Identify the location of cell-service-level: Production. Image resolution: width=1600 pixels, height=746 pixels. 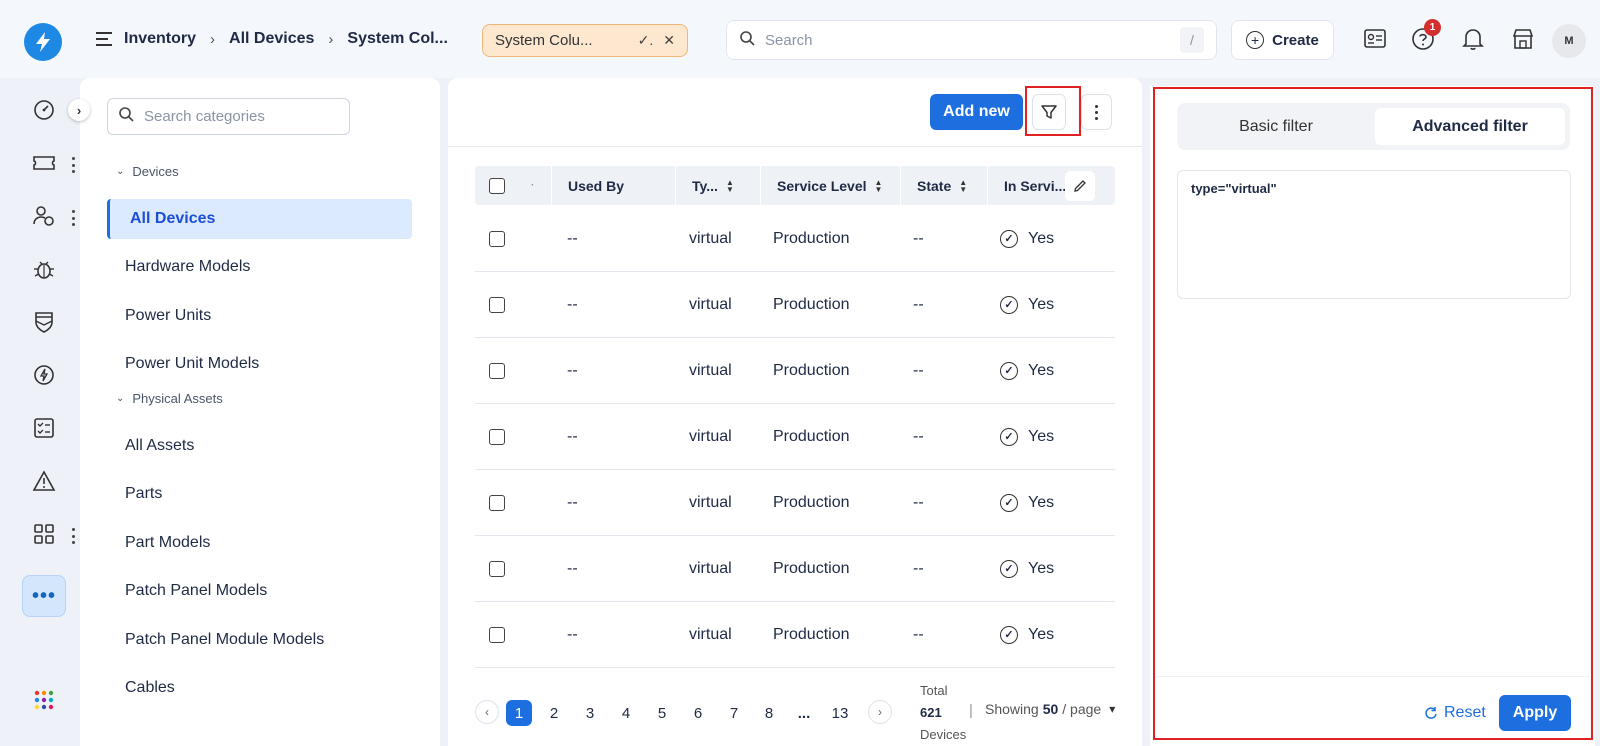
(811, 304).